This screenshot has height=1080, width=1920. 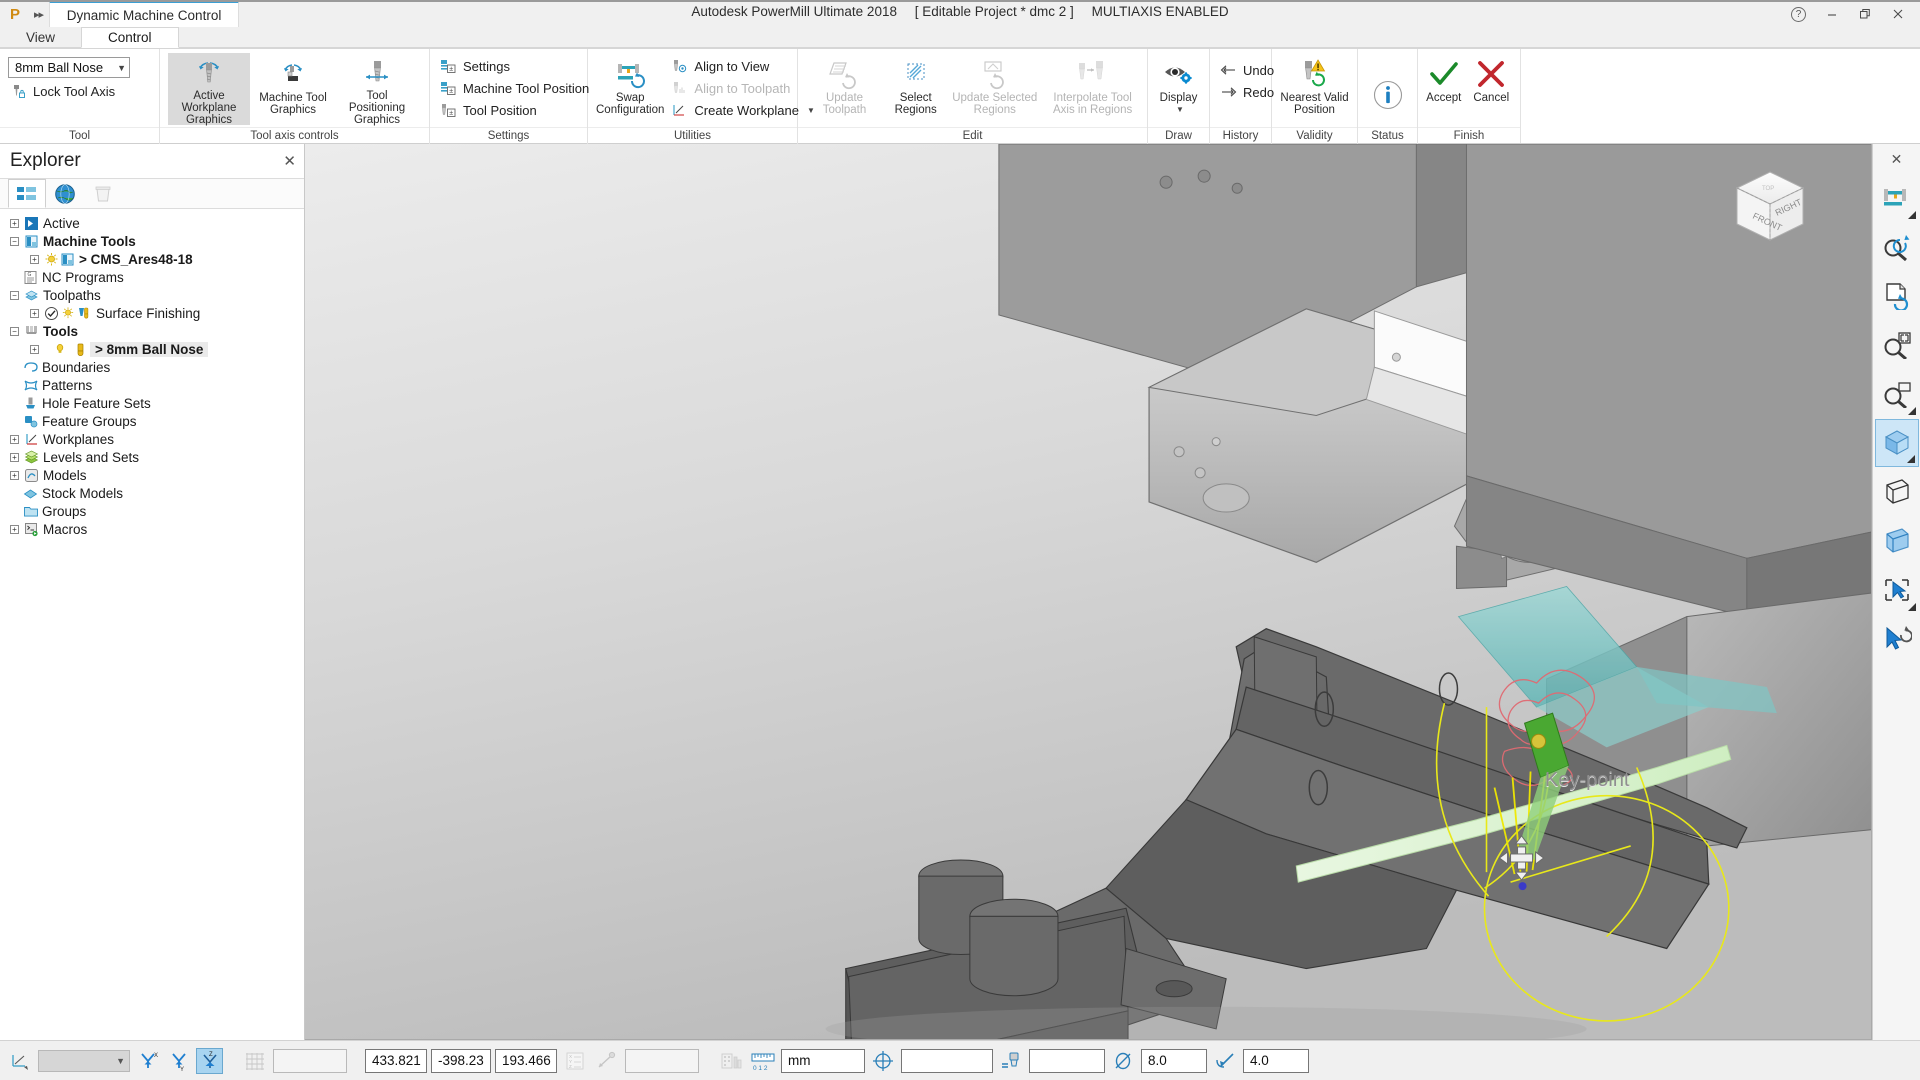 What do you see at coordinates (662, 1060) in the screenshot?
I see `snap-value-field` at bounding box center [662, 1060].